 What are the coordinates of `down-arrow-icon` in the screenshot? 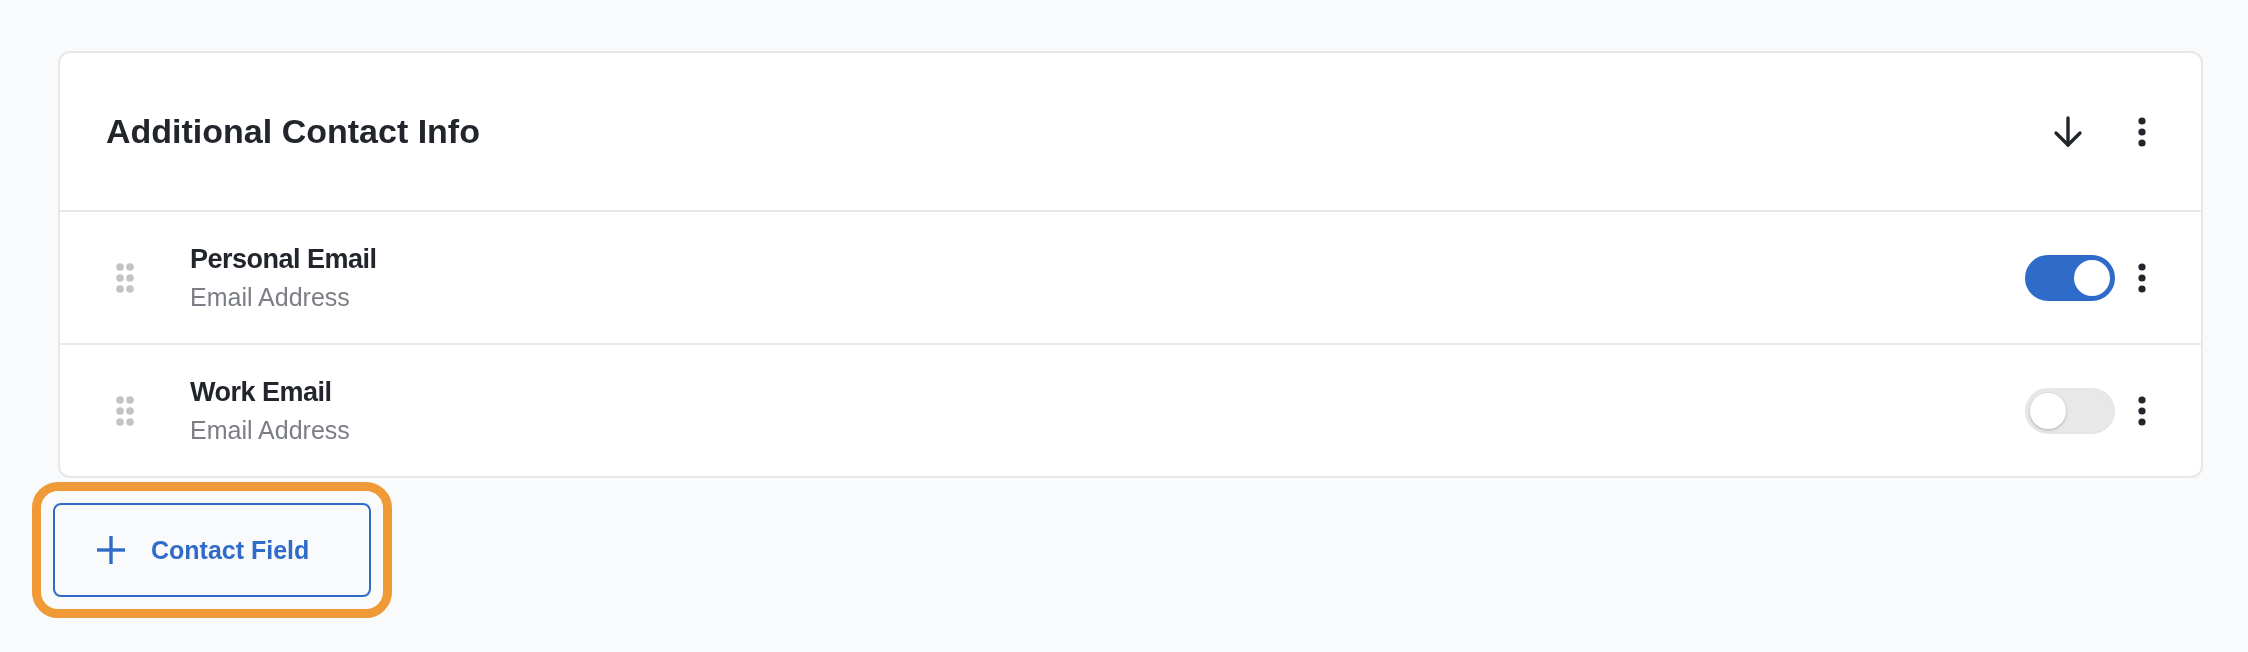 It's located at (2068, 131).